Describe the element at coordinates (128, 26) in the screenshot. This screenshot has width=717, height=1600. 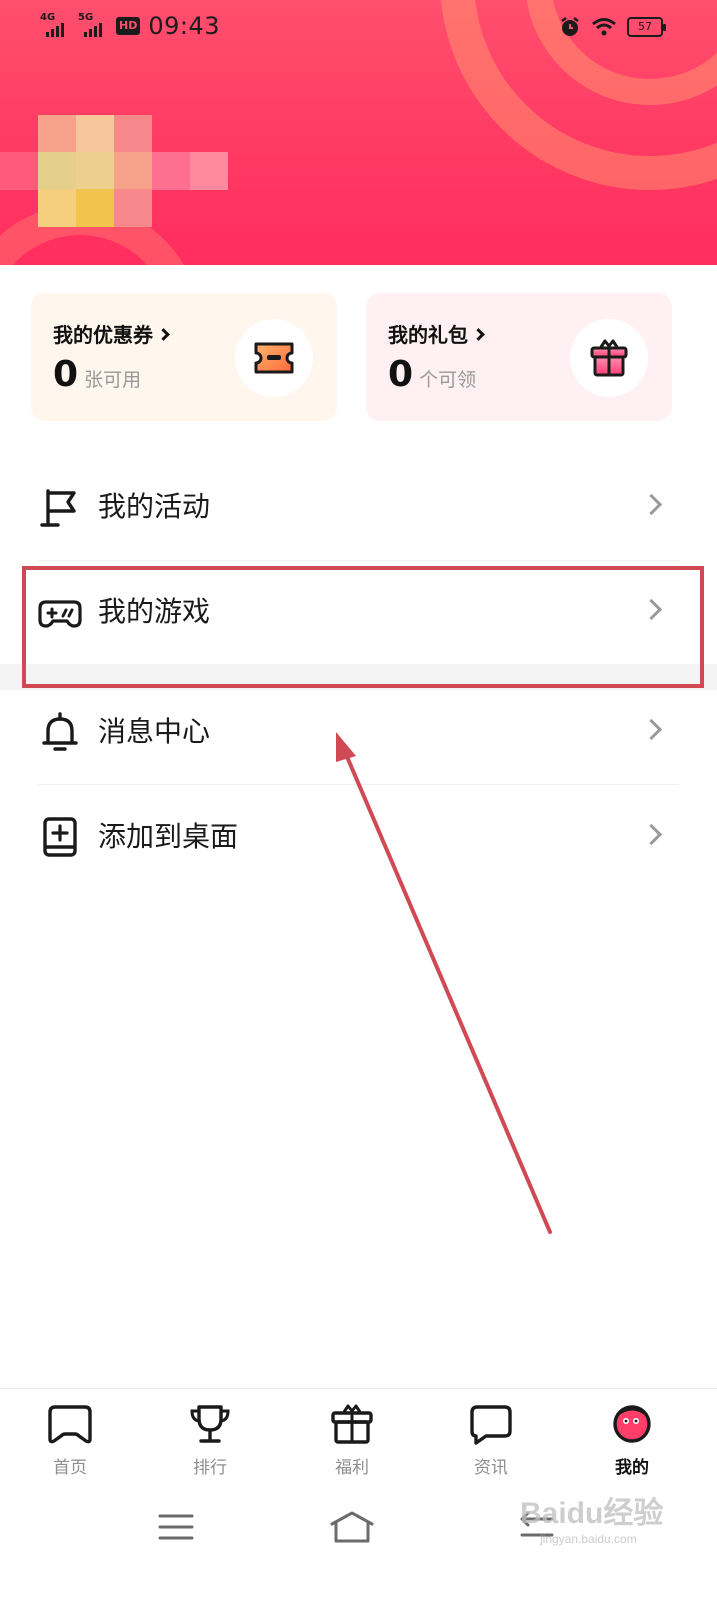
I see `hd-voice-icon: HD` at that location.